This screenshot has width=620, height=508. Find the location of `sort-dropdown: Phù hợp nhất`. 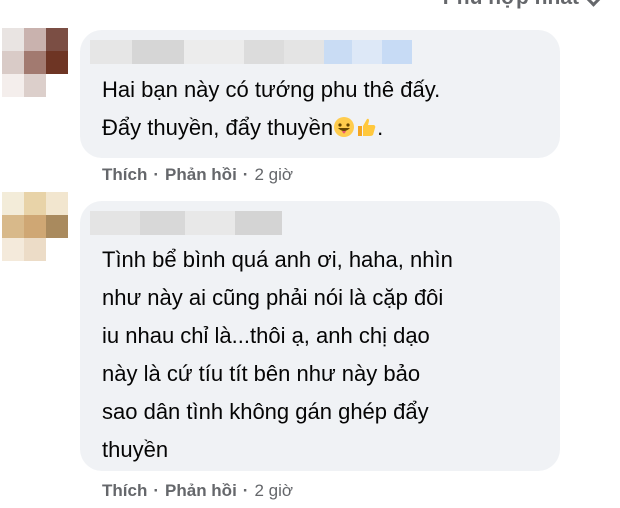

sort-dropdown: Phù hợp nhất is located at coordinates (523, 5).